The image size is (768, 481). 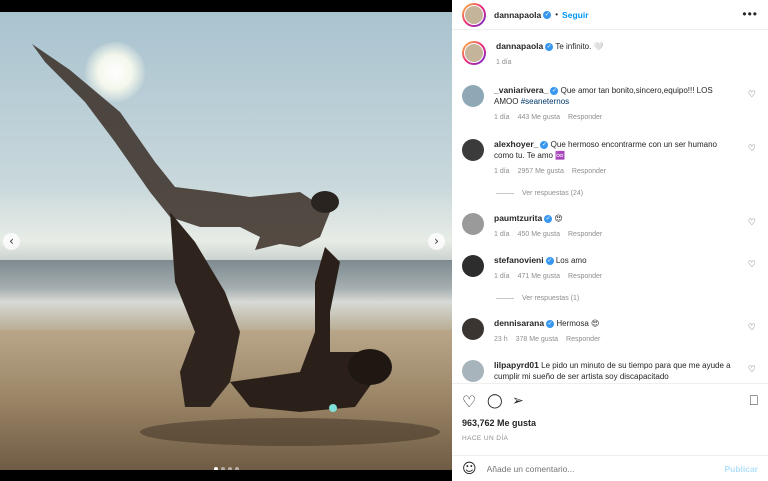 What do you see at coordinates (11, 241) in the screenshot?
I see `previous-slide-button: ‹` at bounding box center [11, 241].